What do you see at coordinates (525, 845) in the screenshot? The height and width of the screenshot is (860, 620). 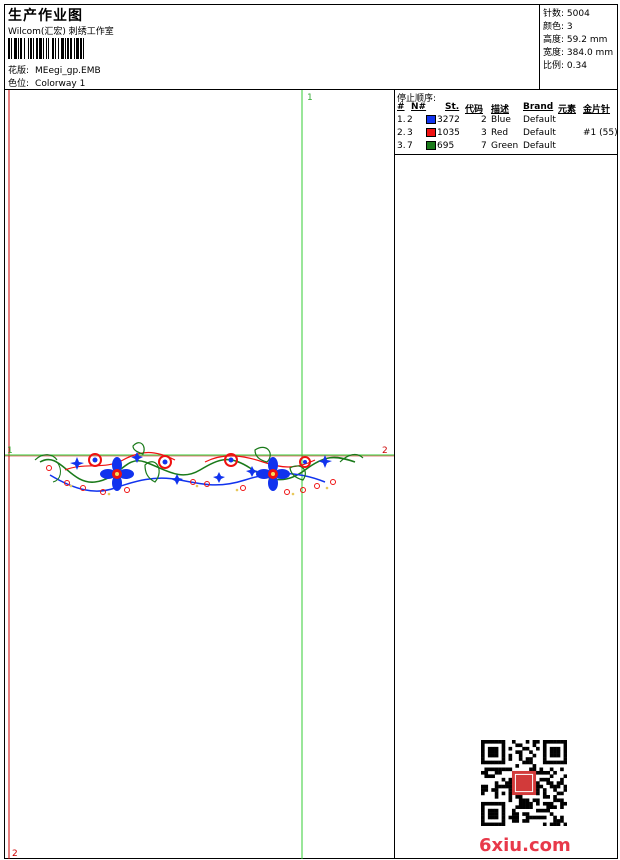 I see `site-watermark: 6xiu.com` at bounding box center [525, 845].